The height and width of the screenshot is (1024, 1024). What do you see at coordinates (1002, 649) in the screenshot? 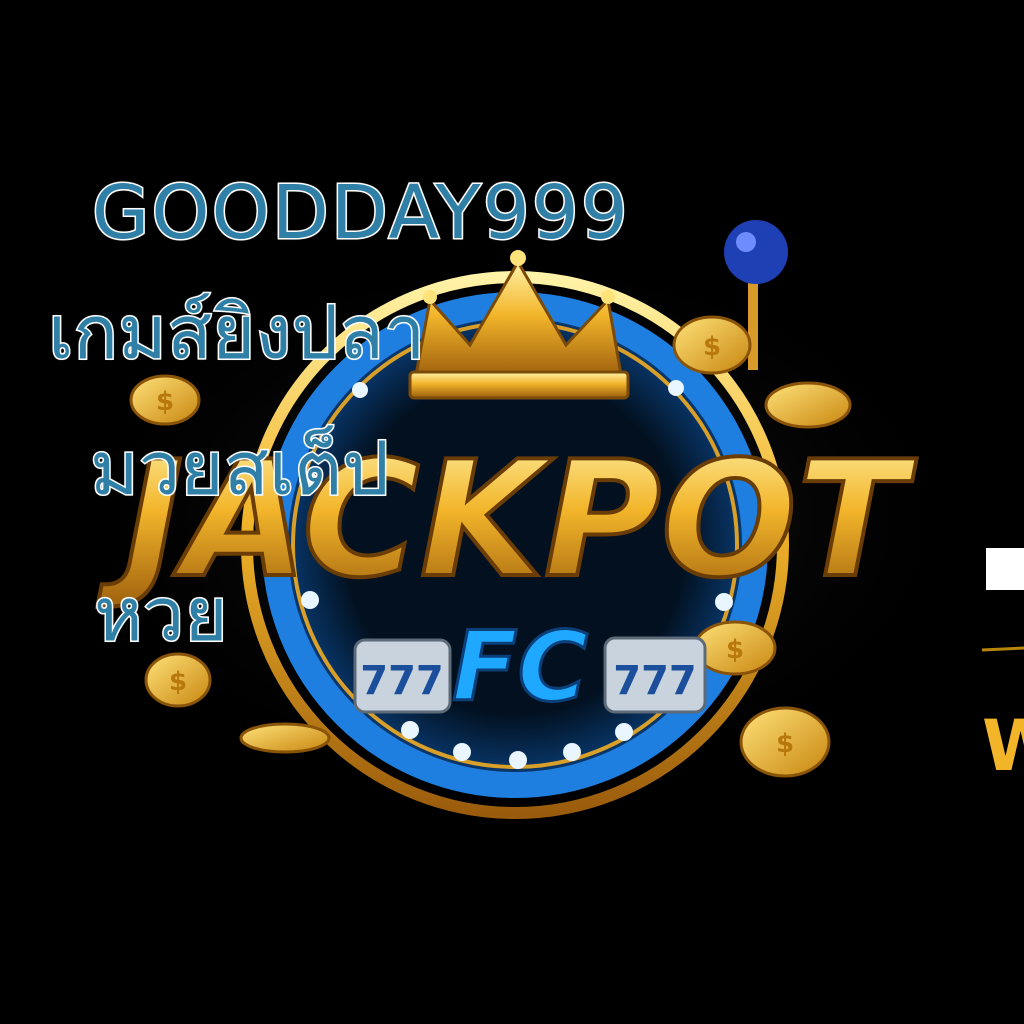
I see `right-edge-gold-line` at bounding box center [1002, 649].